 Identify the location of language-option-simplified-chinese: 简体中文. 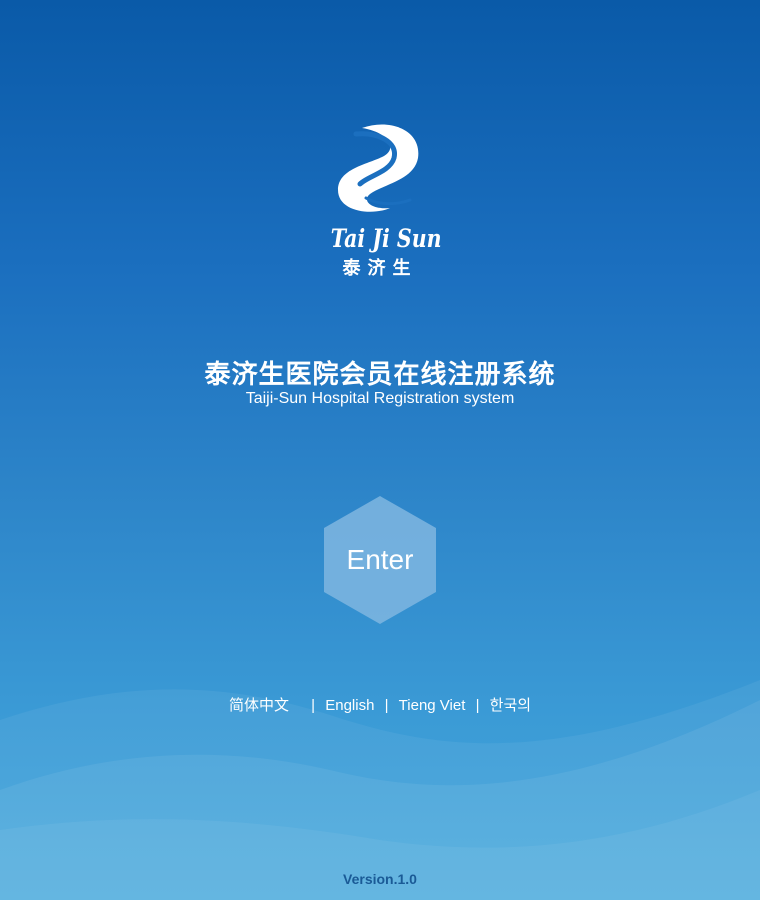
(259, 704).